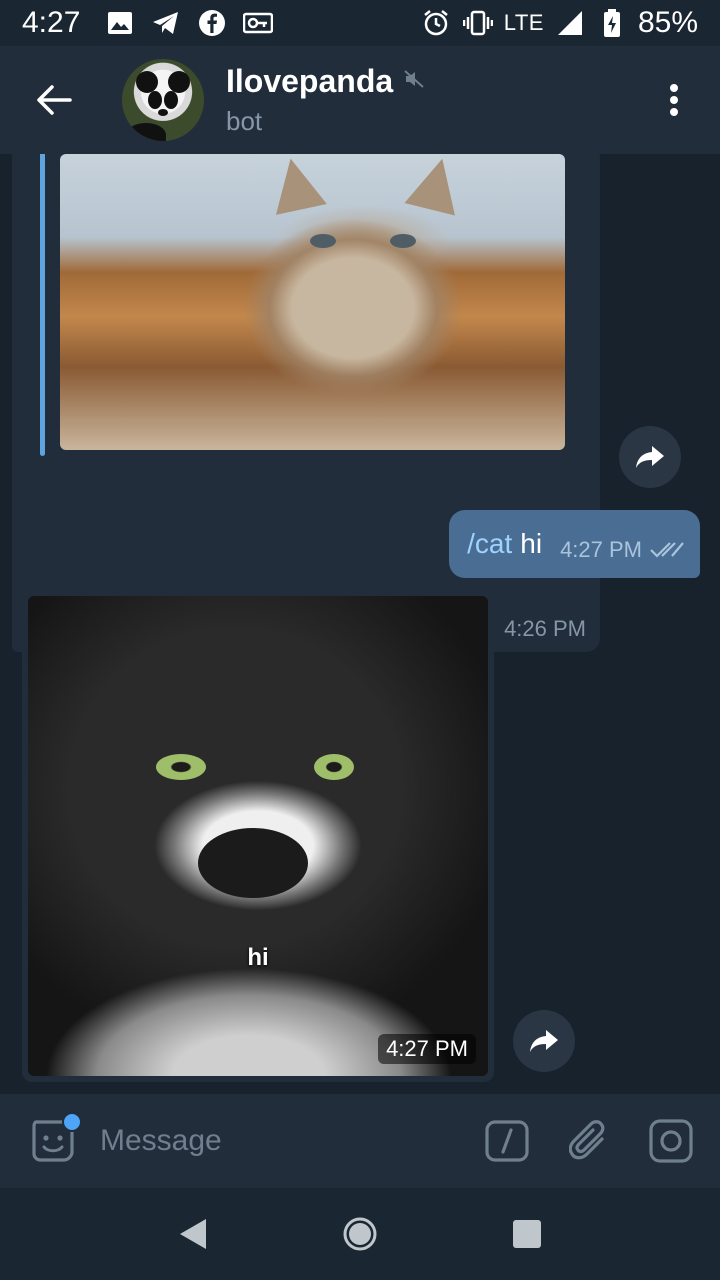 Image resolution: width=720 pixels, height=1280 pixels. What do you see at coordinates (523, 22) in the screenshot?
I see `network-type: LTE` at bounding box center [523, 22].